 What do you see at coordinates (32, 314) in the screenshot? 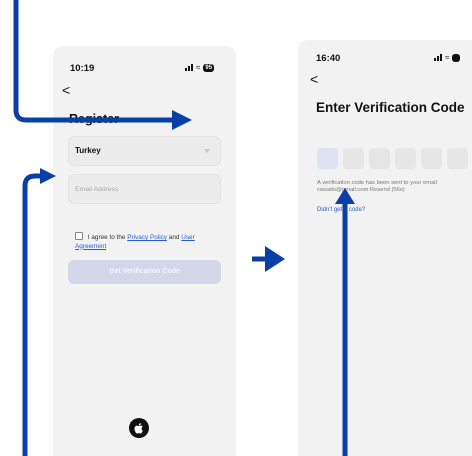
I see `arrow-to-email-field` at bounding box center [32, 314].